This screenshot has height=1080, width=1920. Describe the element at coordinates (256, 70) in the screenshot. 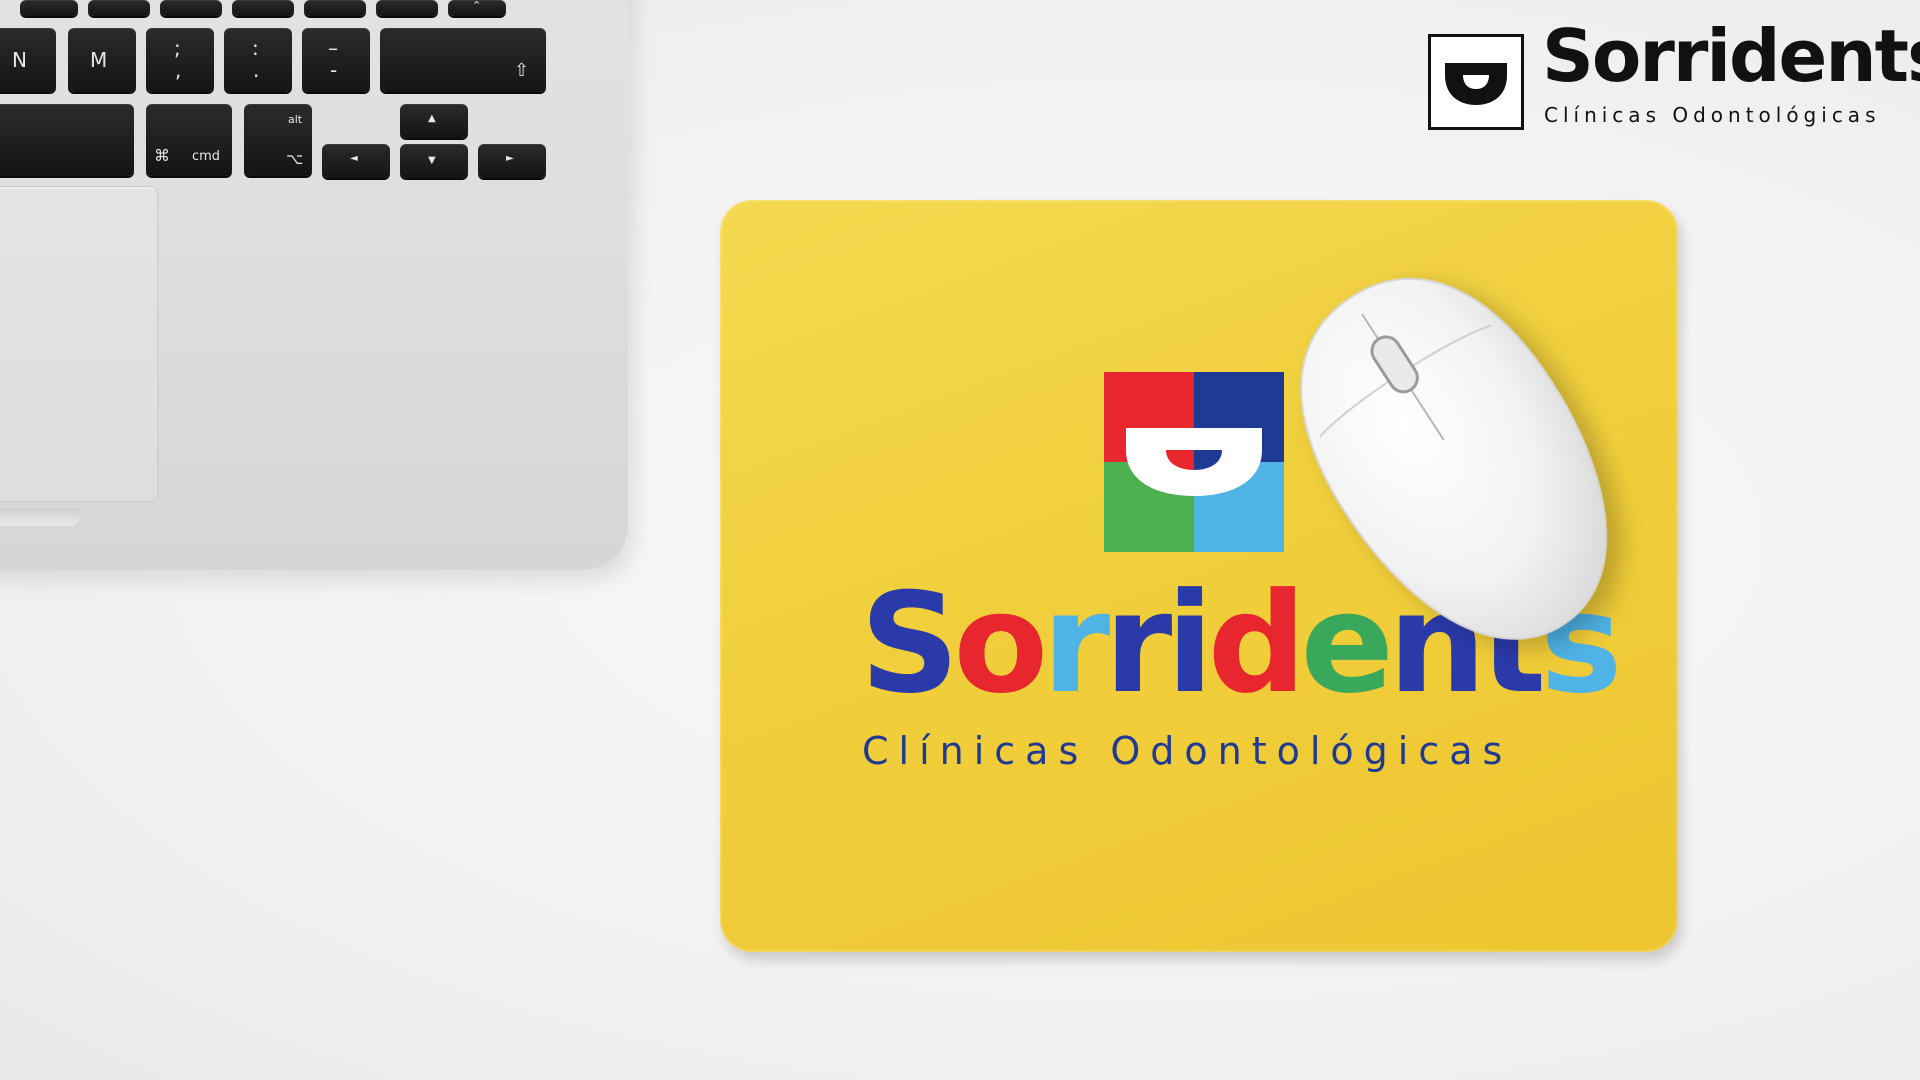

I see `key-colon-bottom: .` at that location.